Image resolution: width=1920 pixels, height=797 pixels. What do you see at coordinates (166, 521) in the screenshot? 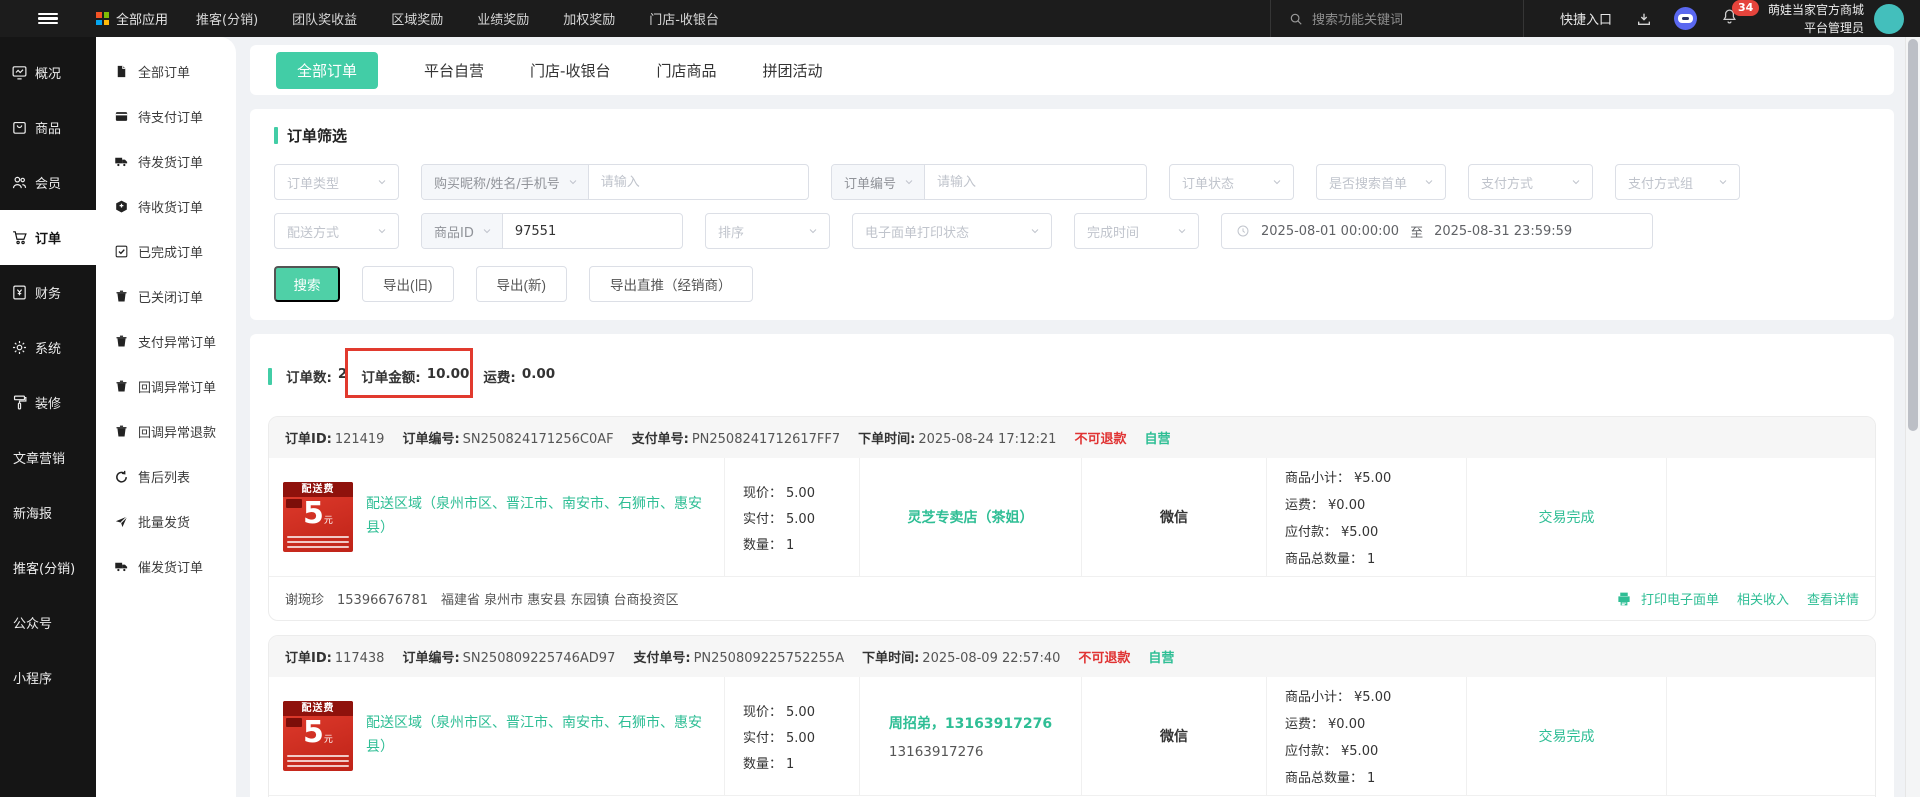
I see `submenu-batch-ship: 批量发货` at bounding box center [166, 521].